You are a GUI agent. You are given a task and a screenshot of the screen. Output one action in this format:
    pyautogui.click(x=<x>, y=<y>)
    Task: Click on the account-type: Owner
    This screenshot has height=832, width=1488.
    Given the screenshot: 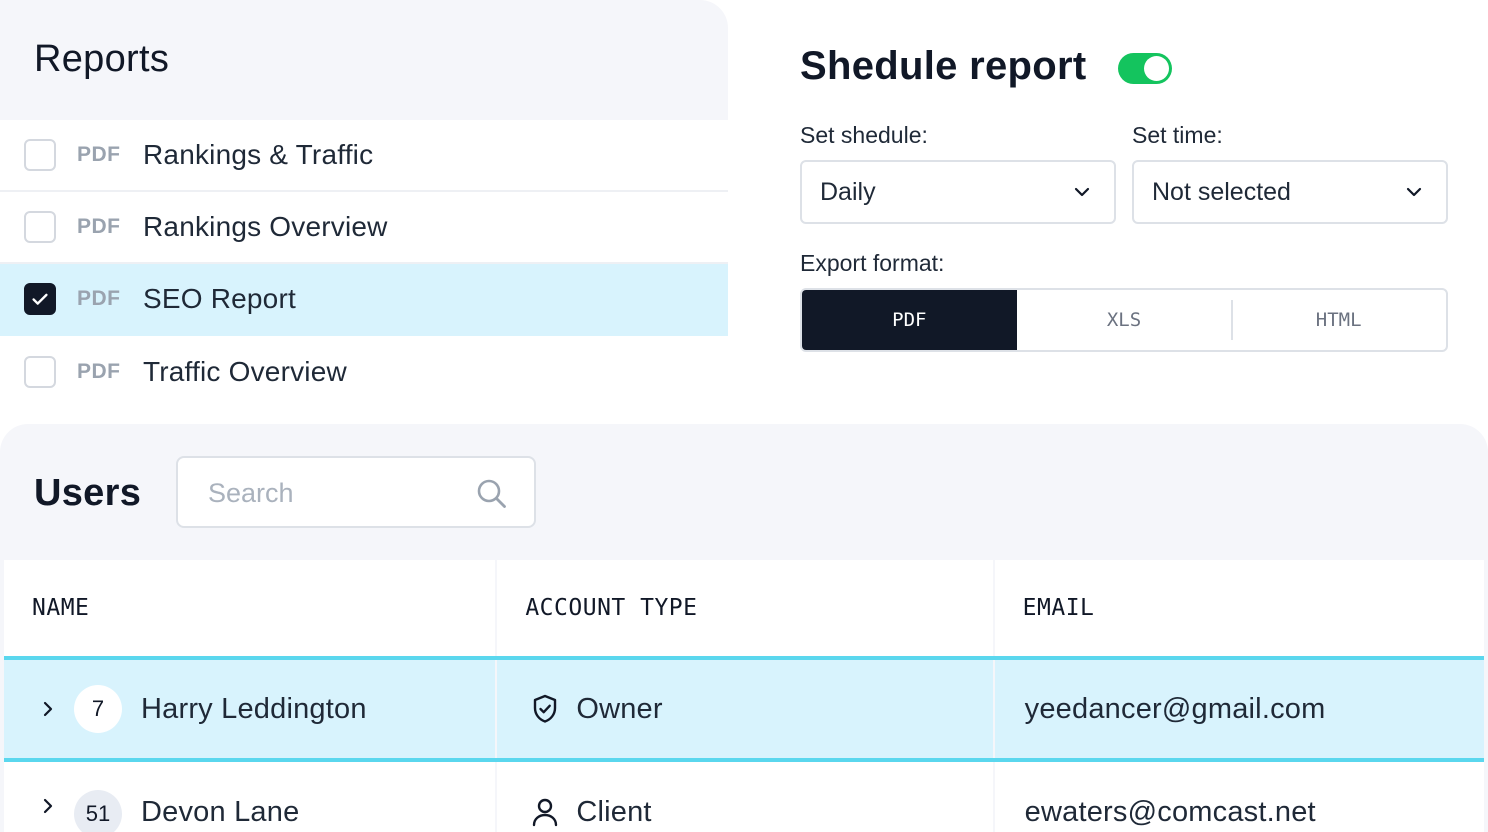 What is the action you would take?
    pyautogui.click(x=619, y=708)
    